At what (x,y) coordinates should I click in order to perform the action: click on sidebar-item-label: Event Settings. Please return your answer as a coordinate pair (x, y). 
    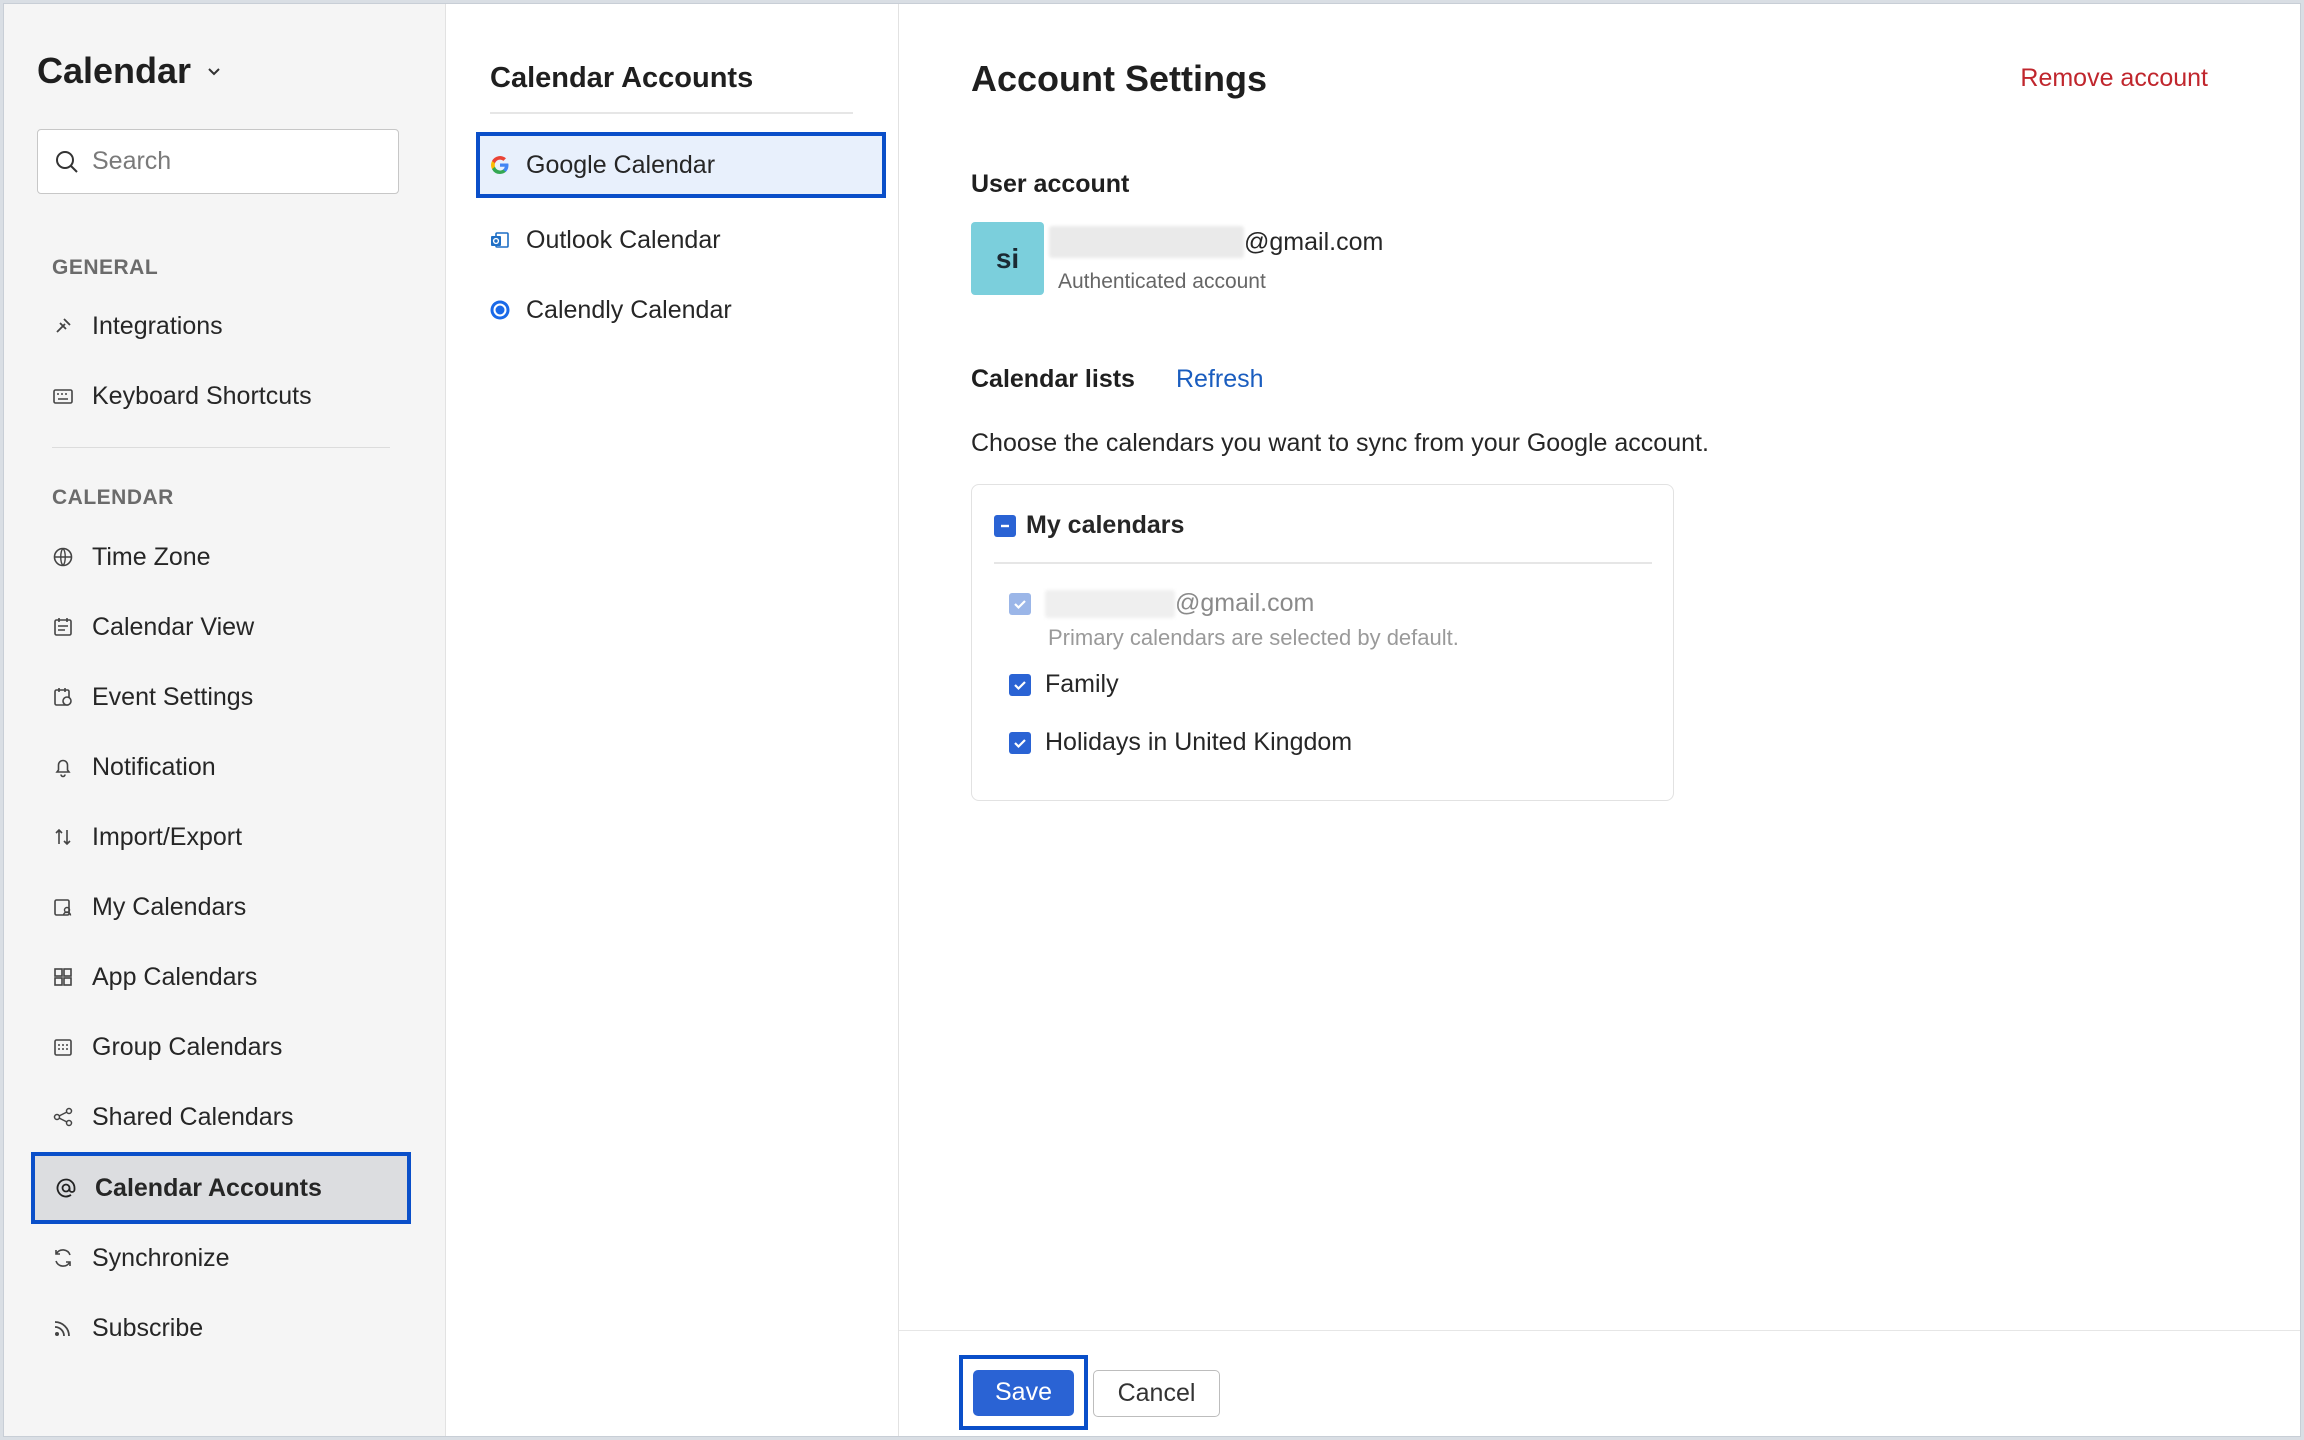
    Looking at the image, I should click on (173, 696).